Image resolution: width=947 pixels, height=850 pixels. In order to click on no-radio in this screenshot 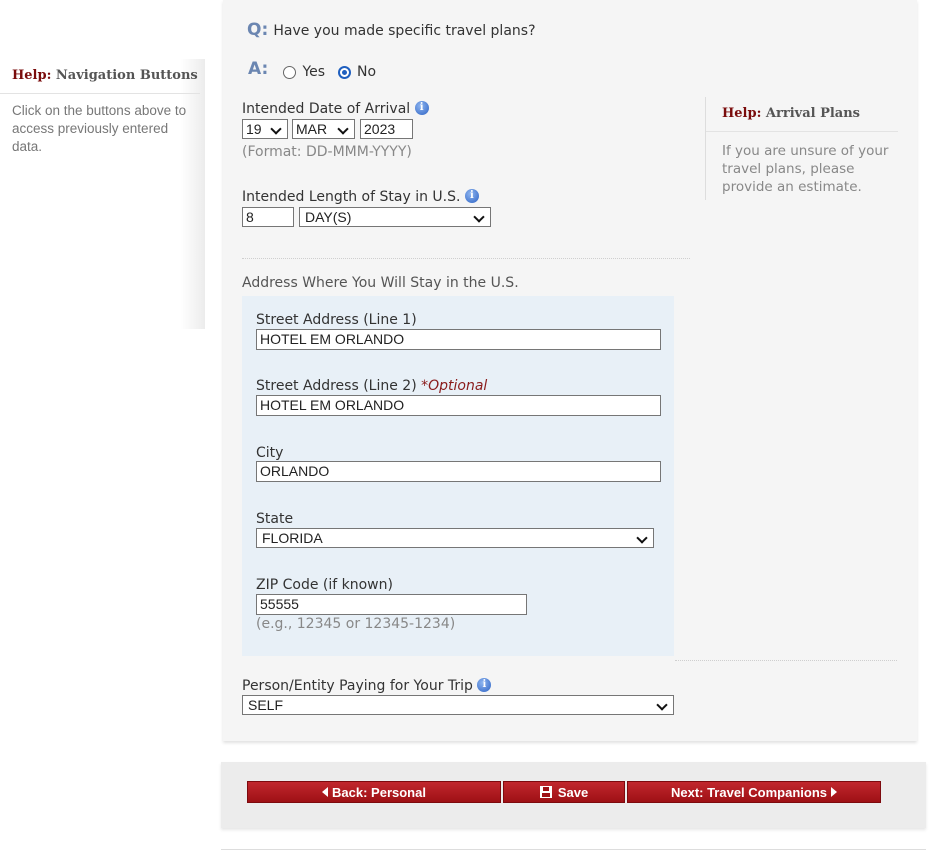, I will do `click(344, 72)`.